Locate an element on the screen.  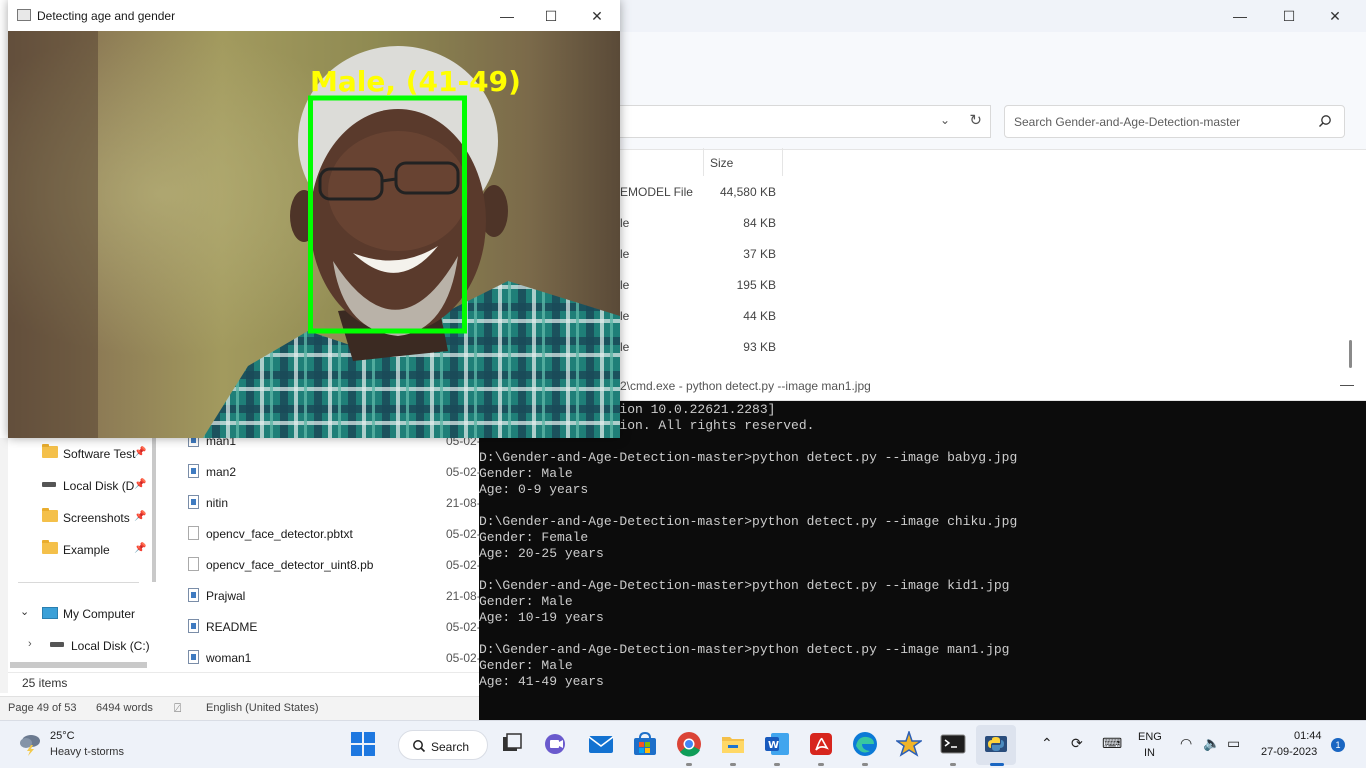
nav-item-screenshots: Screenshots 📌 is located at coordinates (83, 517).